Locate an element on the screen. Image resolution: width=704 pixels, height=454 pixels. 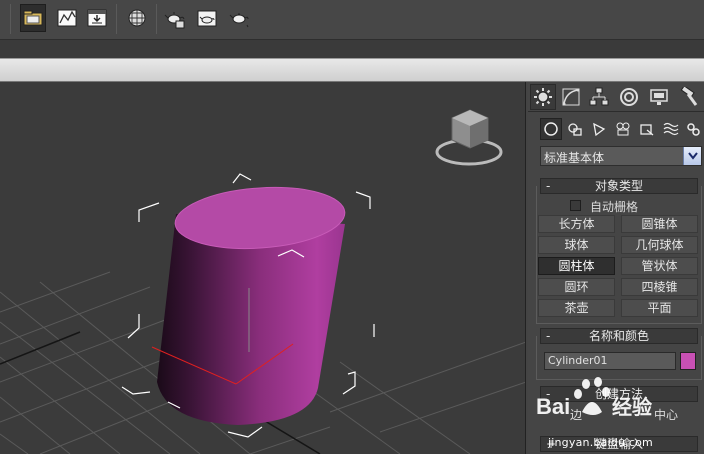
svg-text: 经验 is located at coordinates (632, 407).